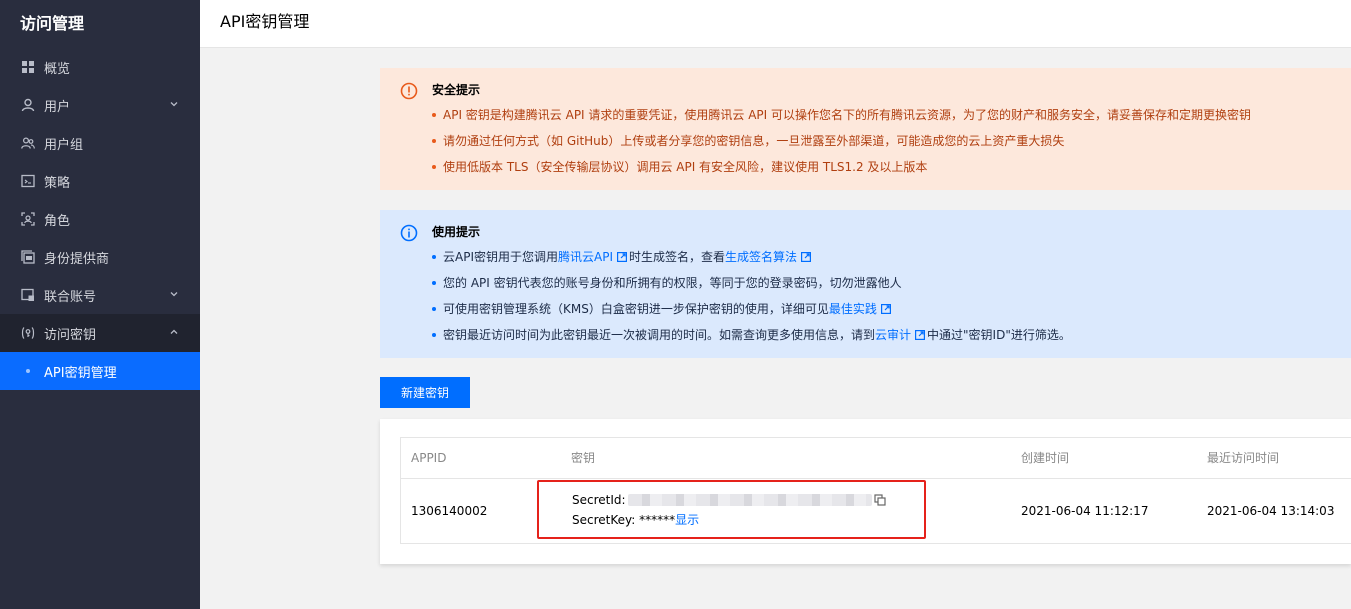  Describe the element at coordinates (100, 105) in the screenshot. I see `sidebar-item-users: 用户` at that location.